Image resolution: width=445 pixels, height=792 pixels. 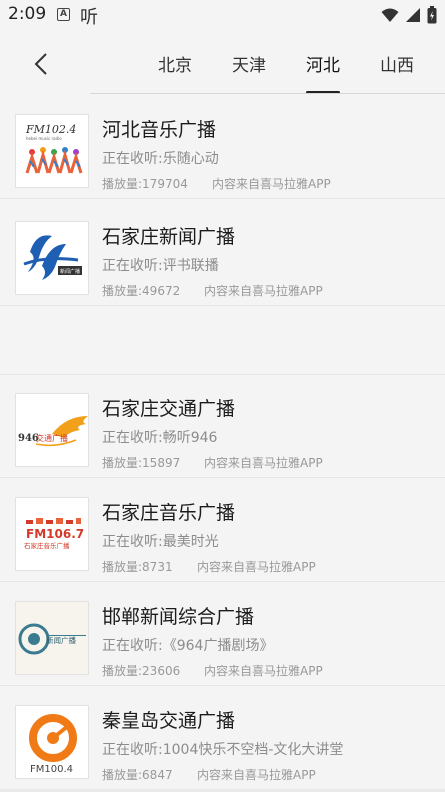 I want to click on station-logo-image: 946 交通广播, so click(x=52, y=430).